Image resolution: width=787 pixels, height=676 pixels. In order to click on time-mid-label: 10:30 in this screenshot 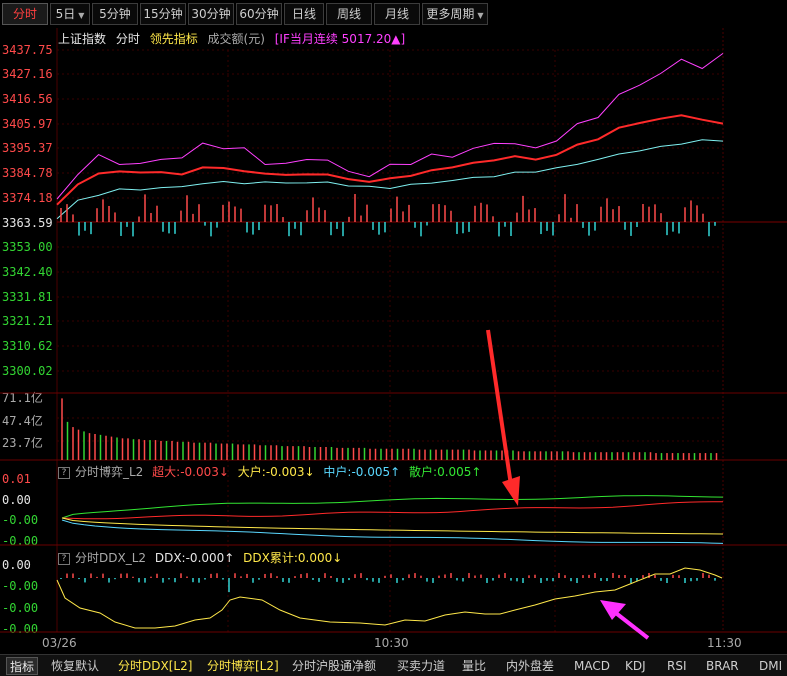, I will do `click(391, 643)`.